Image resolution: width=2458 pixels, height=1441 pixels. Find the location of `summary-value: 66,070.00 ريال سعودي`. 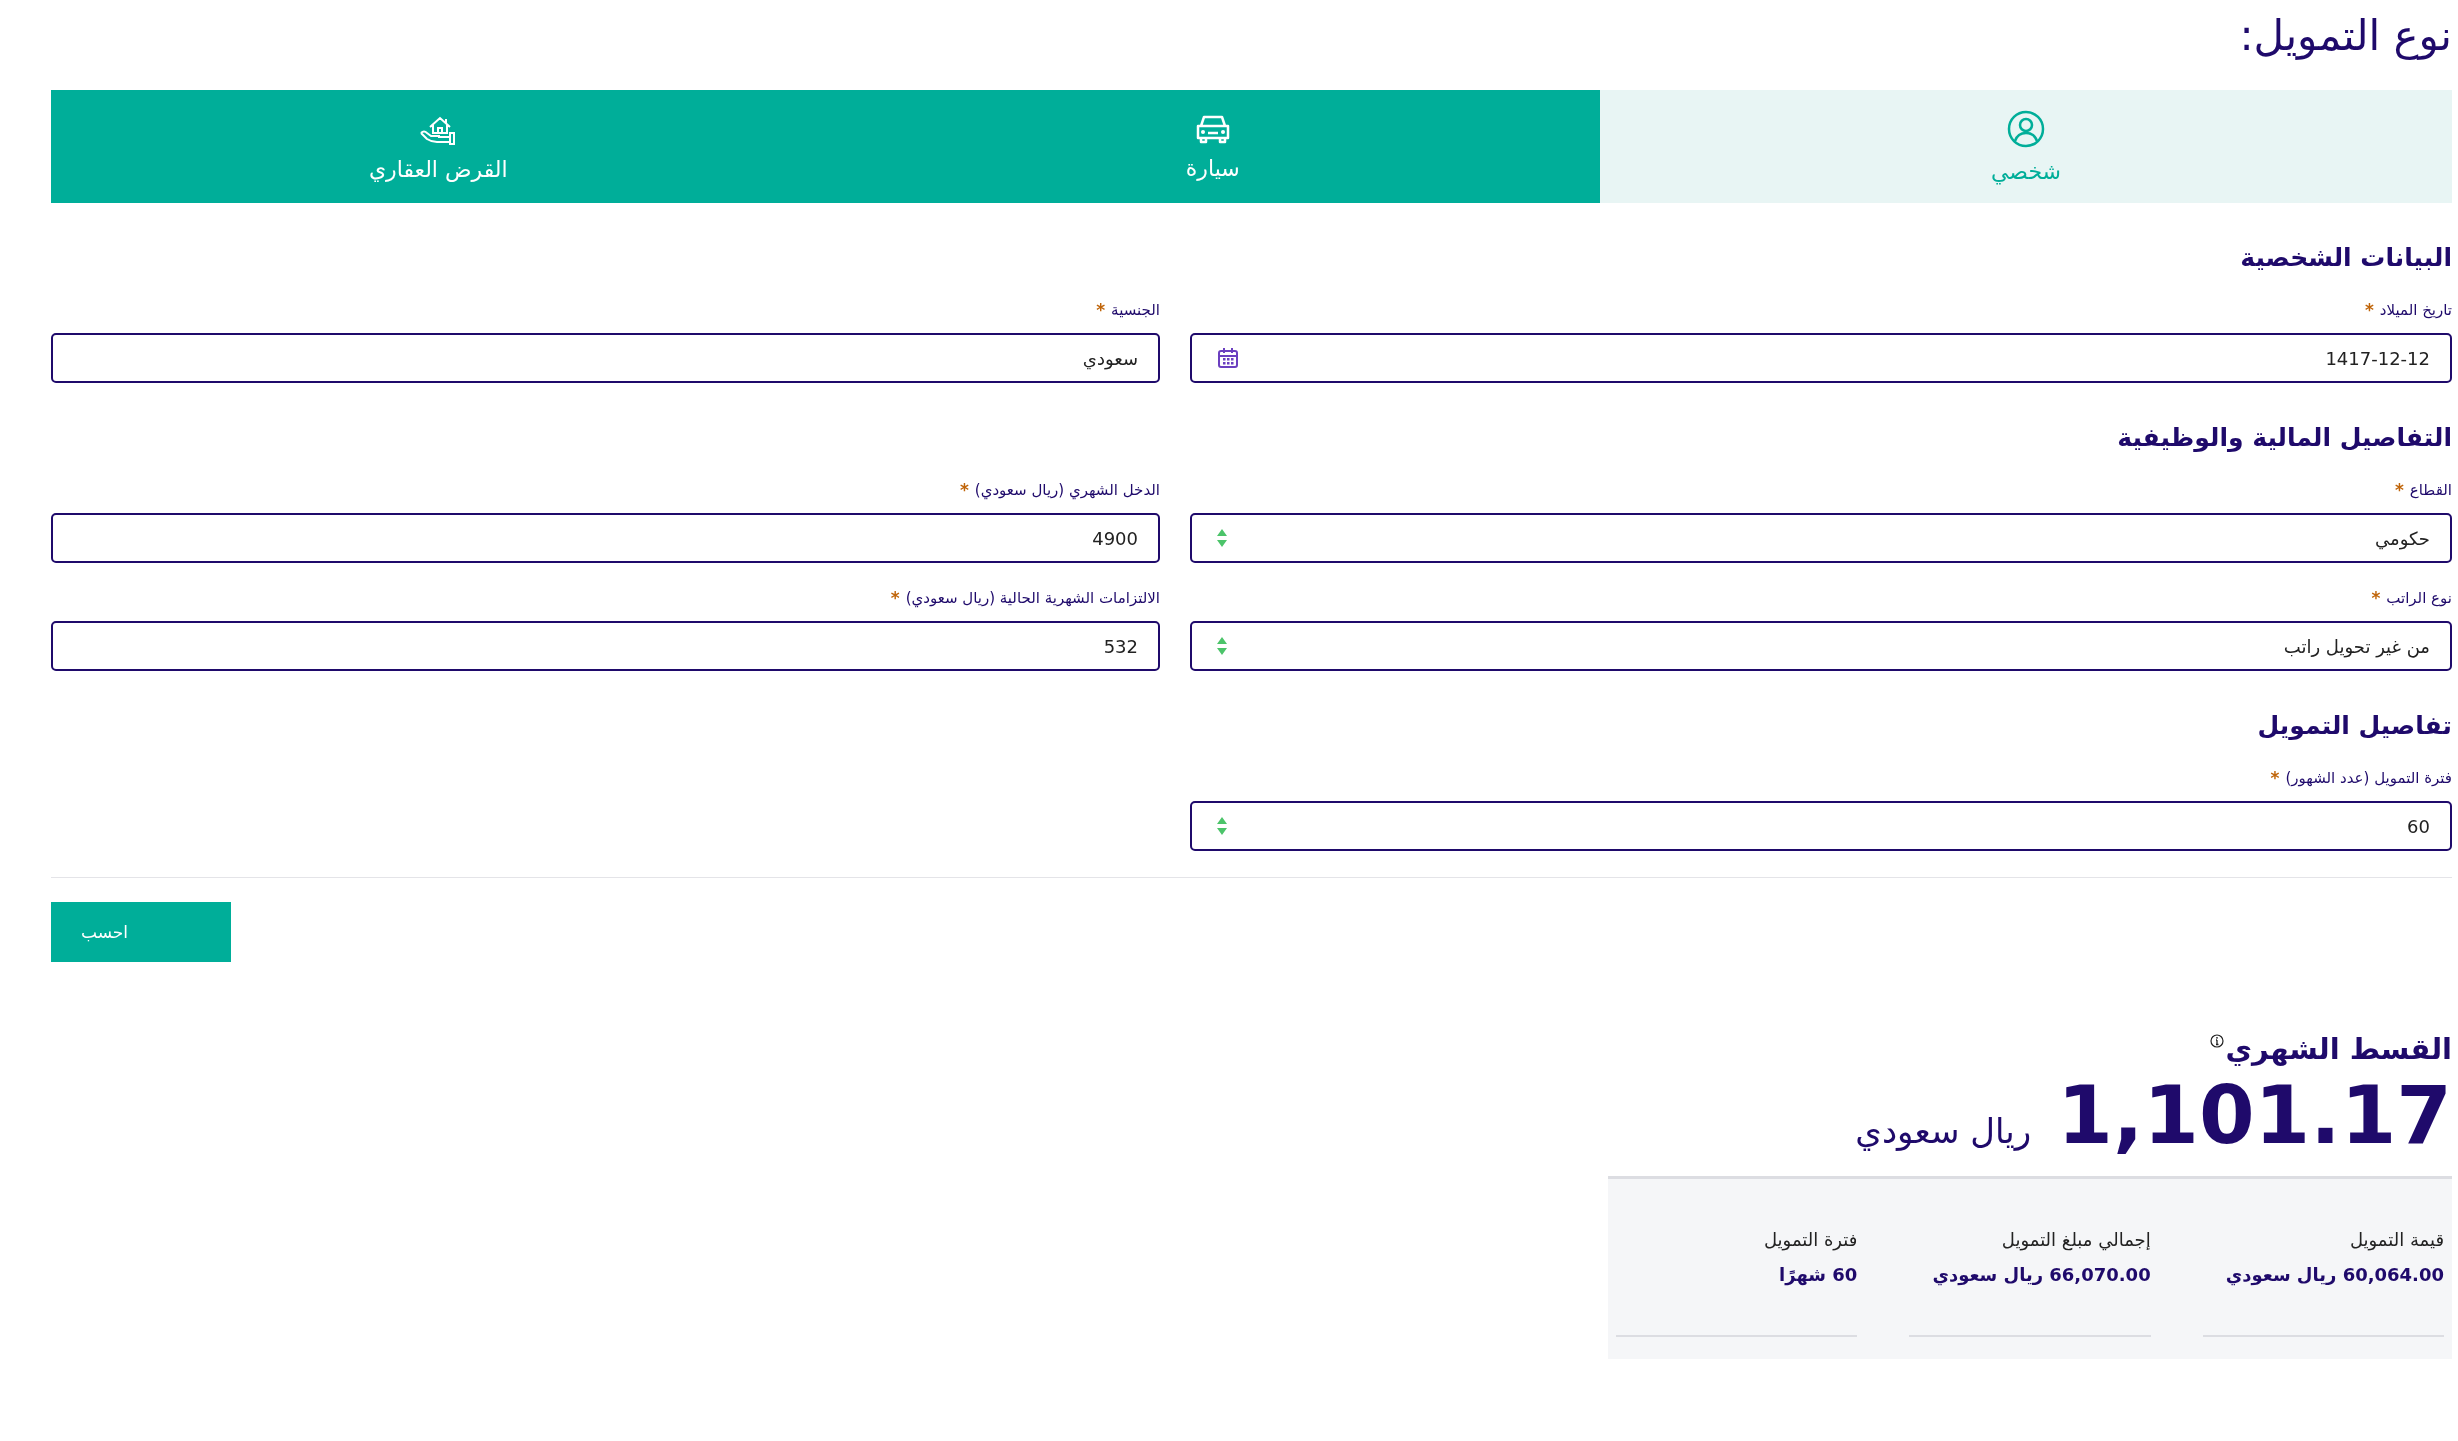

summary-value: 66,070.00 ريال سعودي is located at coordinates (2041, 1274).